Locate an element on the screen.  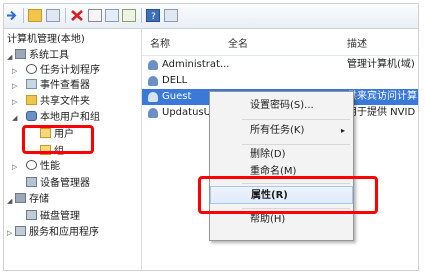
services-icon is located at coordinates (20, 231).